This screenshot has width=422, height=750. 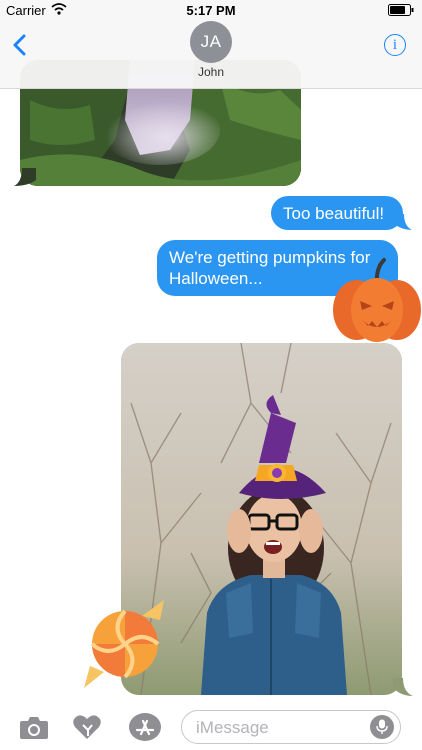 I want to click on incoming-bubble-tail, so click(x=25, y=177).